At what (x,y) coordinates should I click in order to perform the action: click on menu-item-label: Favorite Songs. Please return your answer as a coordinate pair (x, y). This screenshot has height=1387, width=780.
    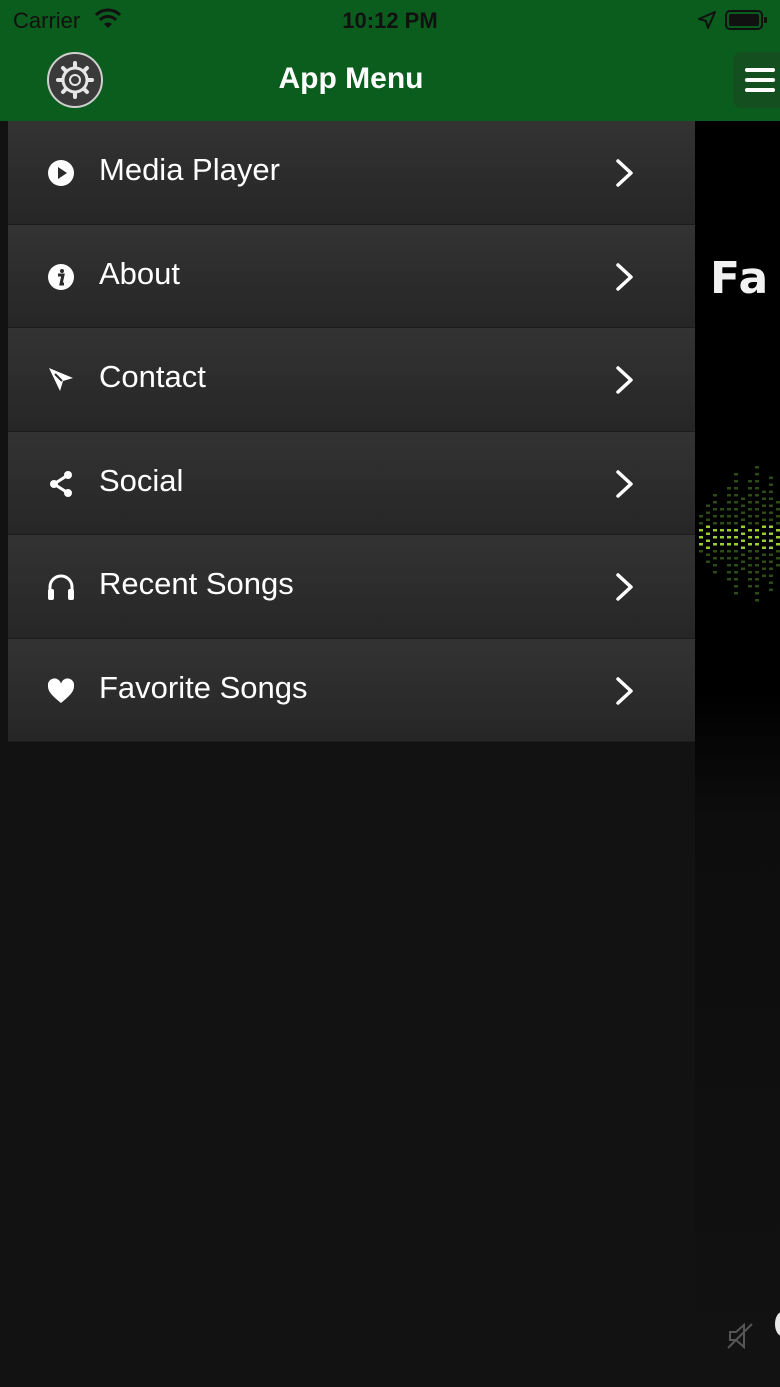
    Looking at the image, I should click on (203, 687).